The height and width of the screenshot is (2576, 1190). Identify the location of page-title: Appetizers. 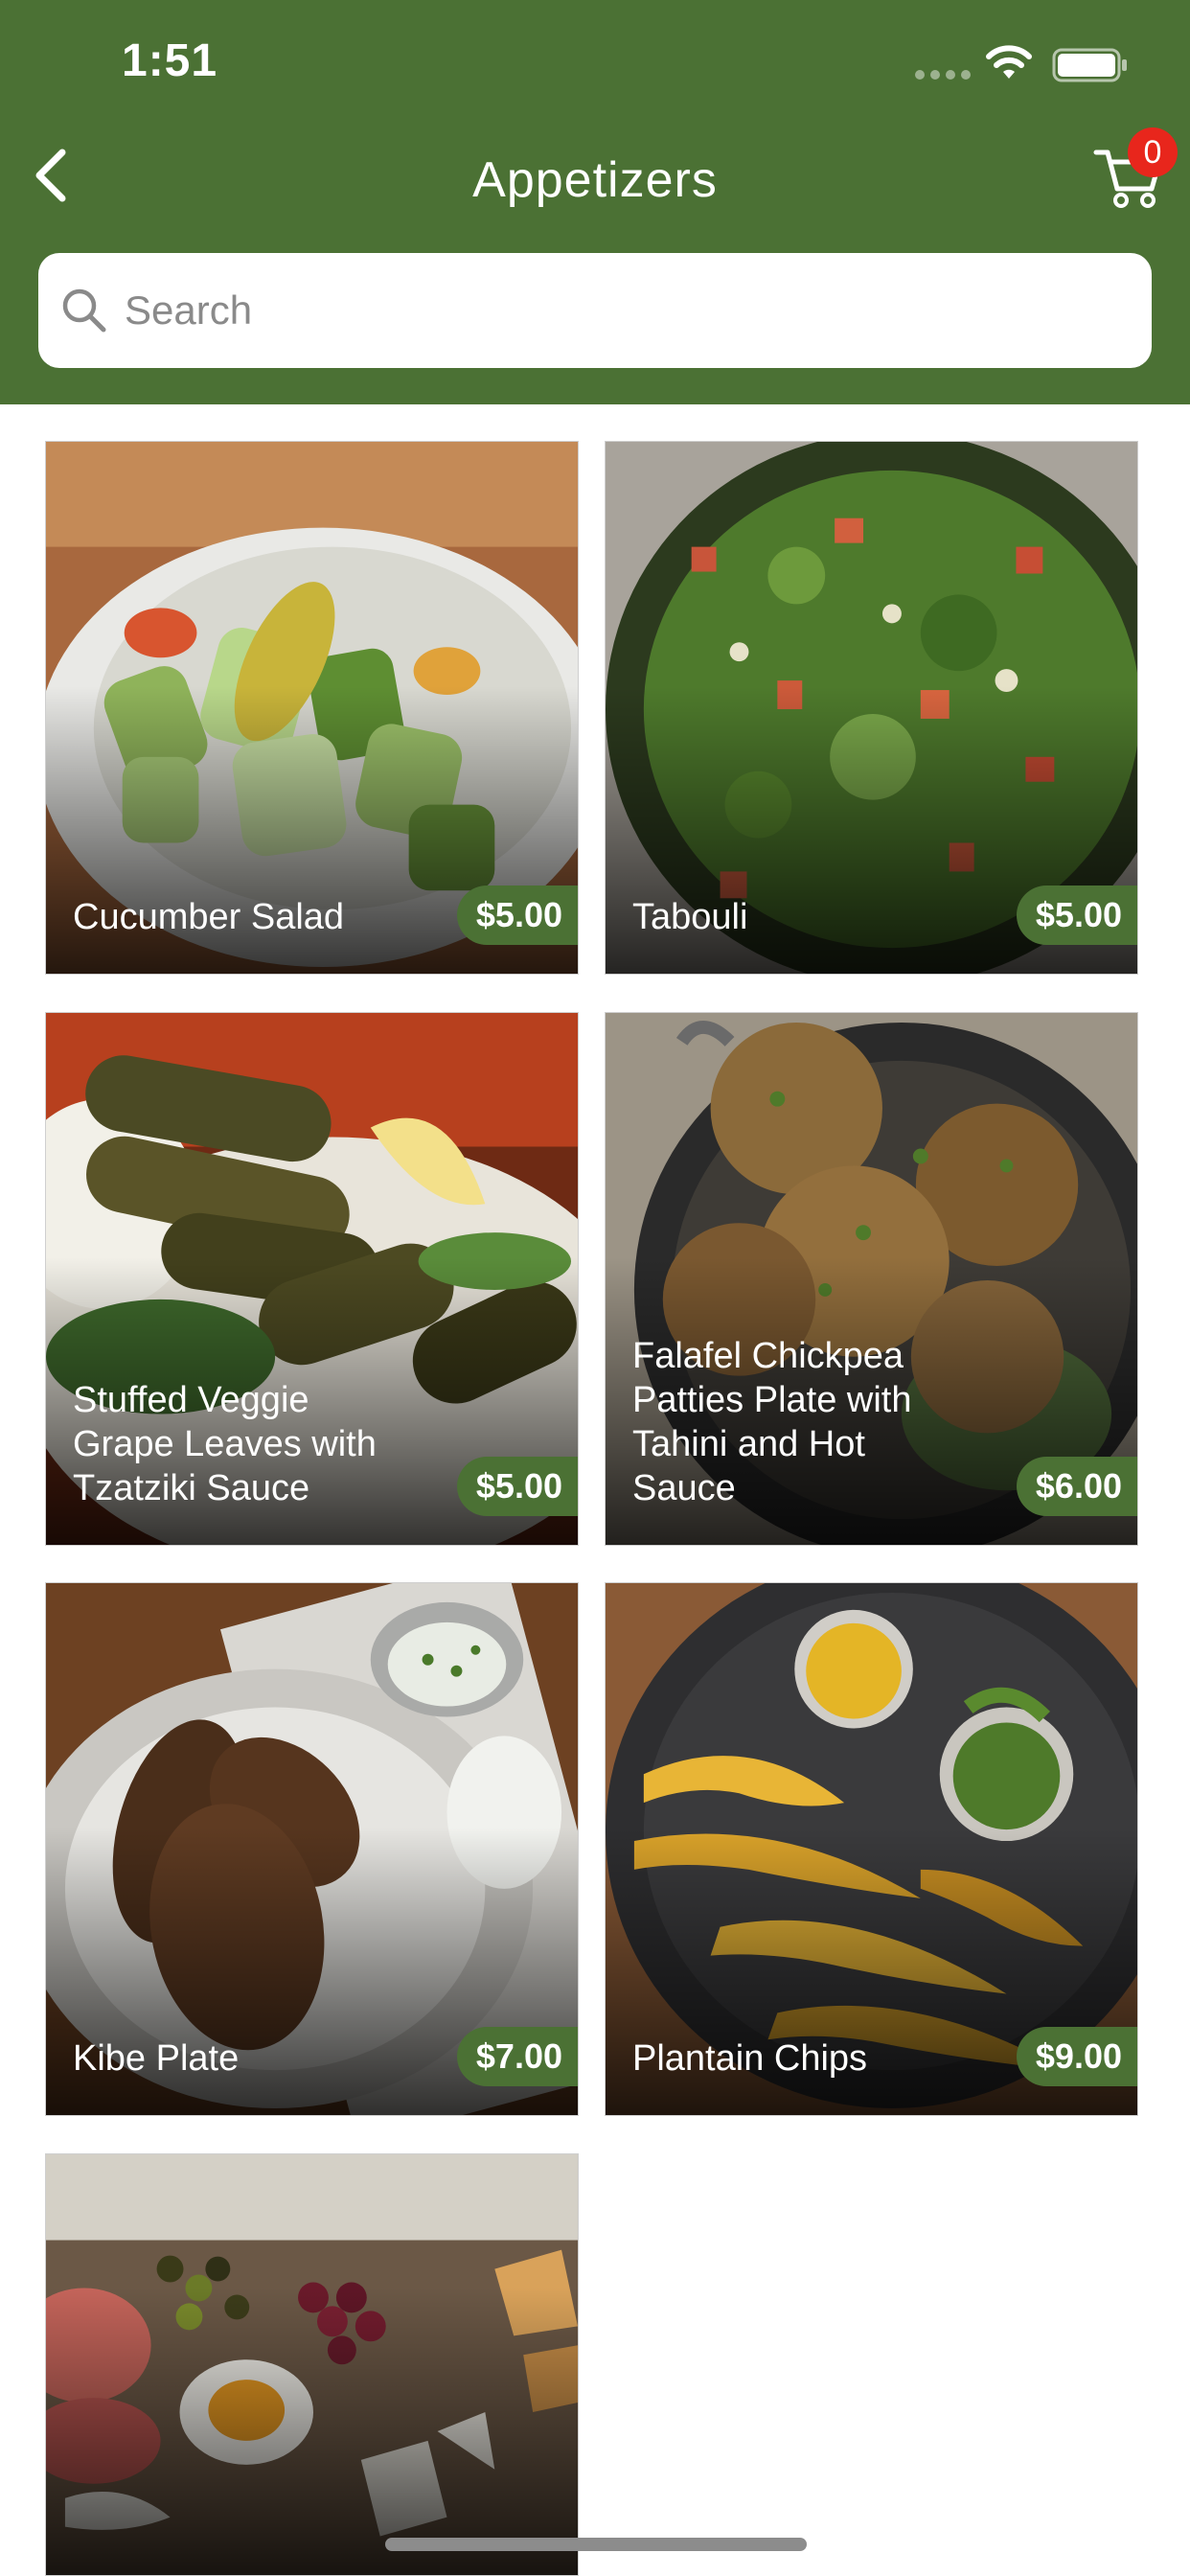
(595, 180).